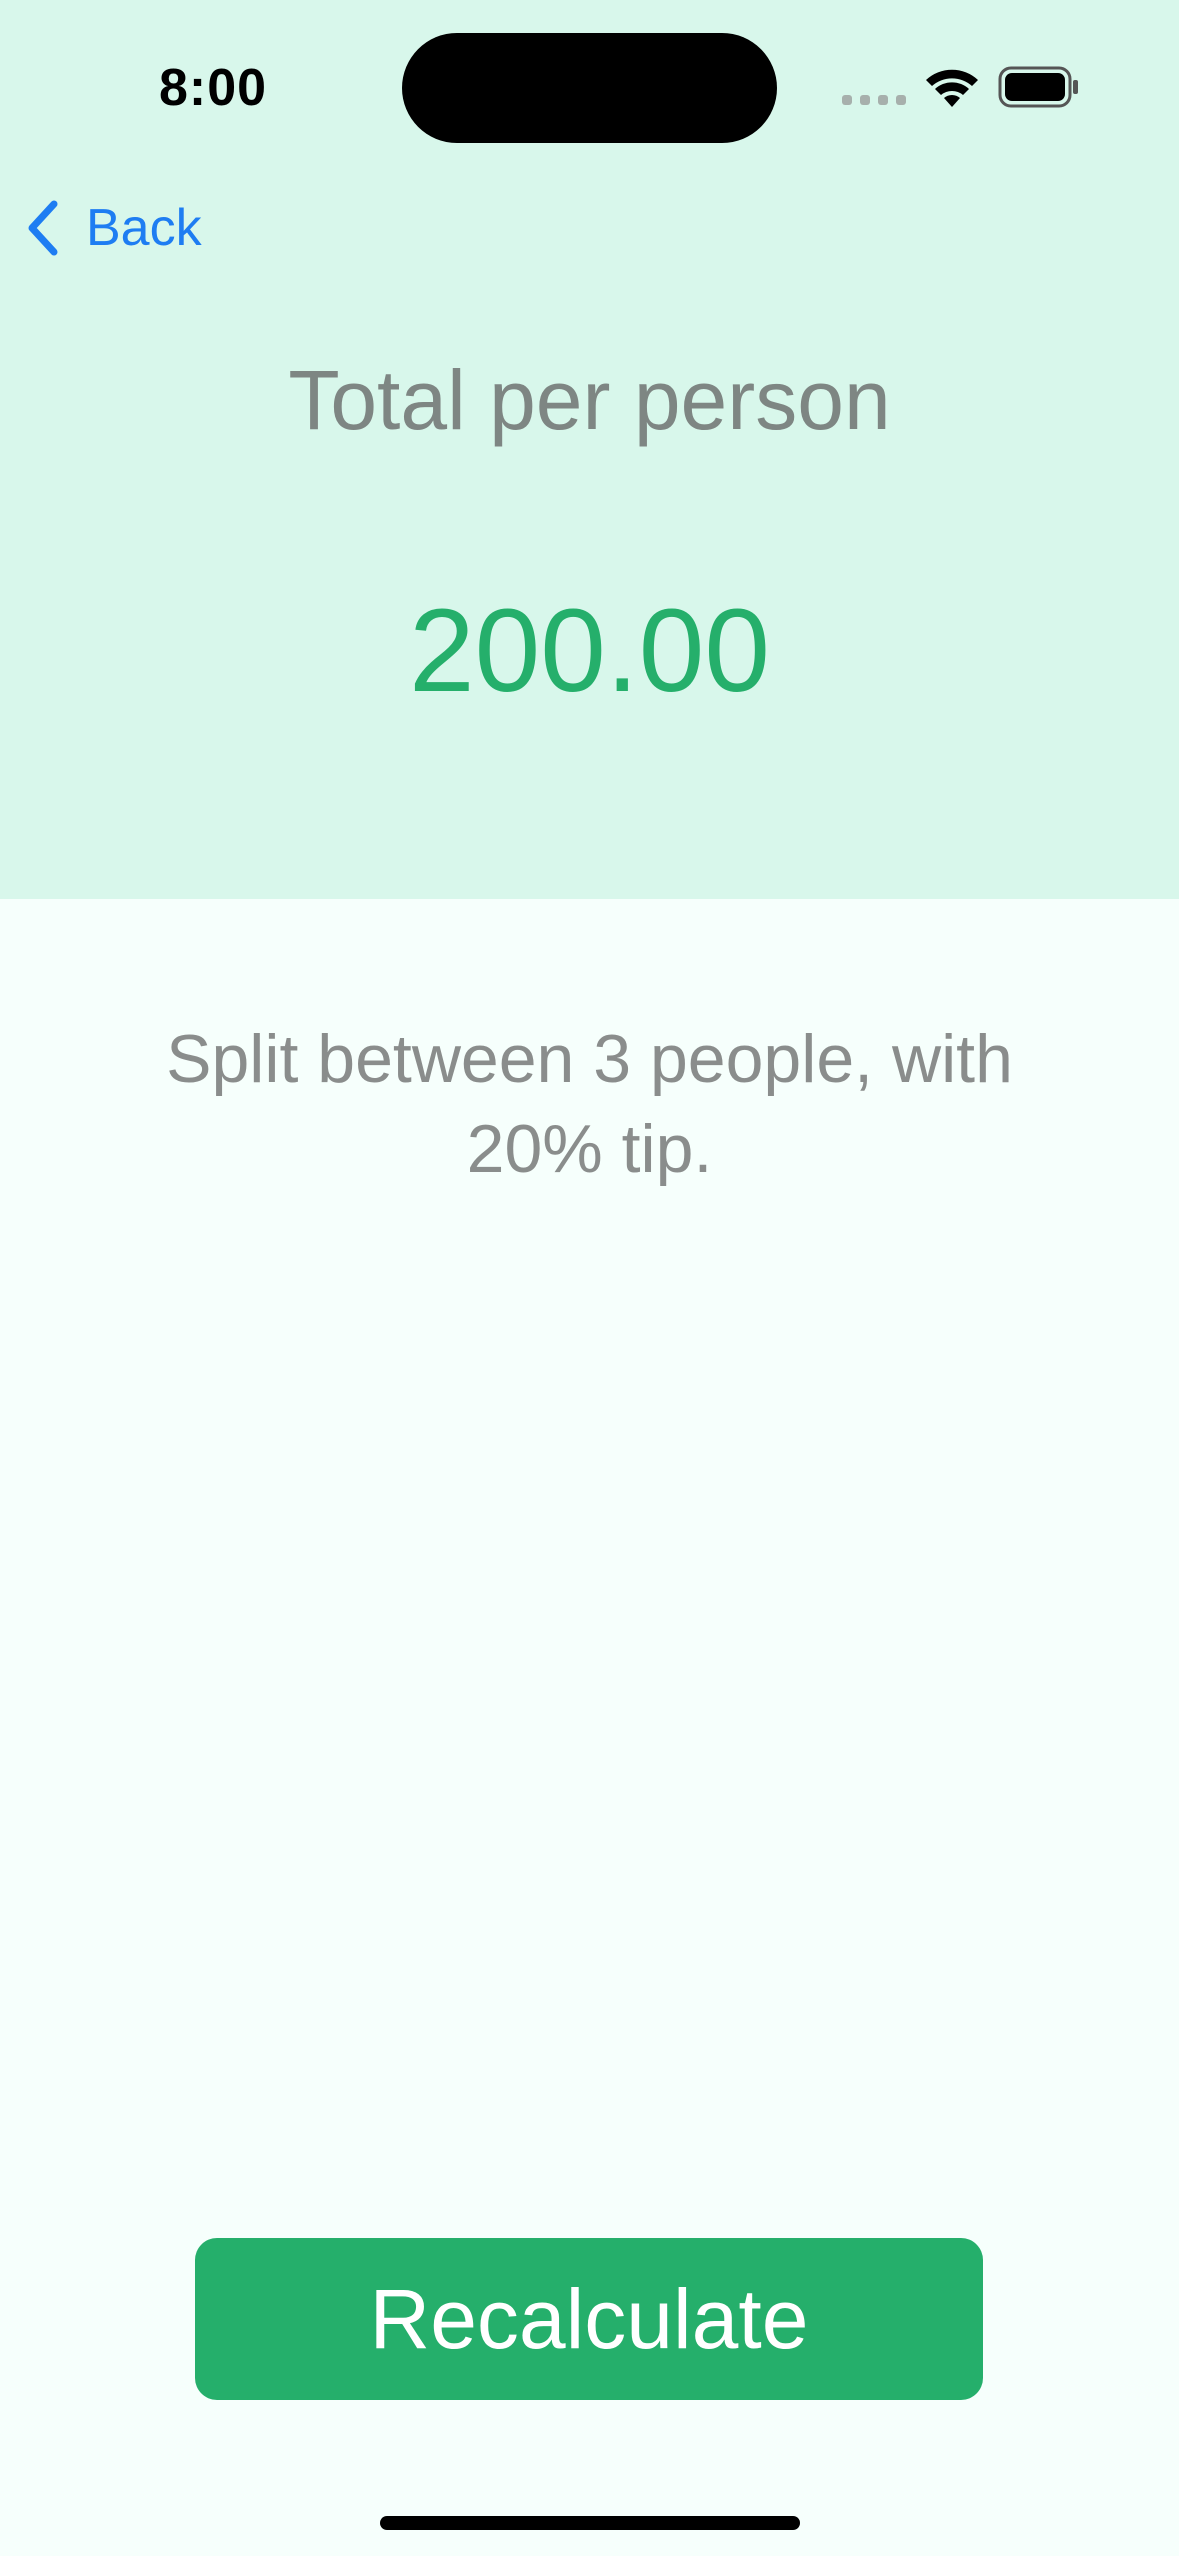  I want to click on home-indicator, so click(590, 2523).